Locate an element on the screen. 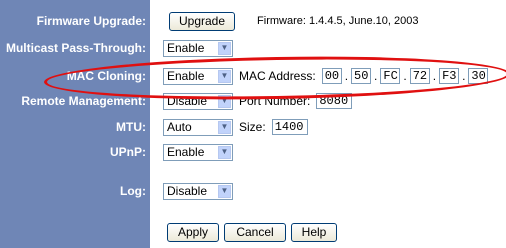 This screenshot has width=506, height=248. upnp-select: Enable ▼ is located at coordinates (198, 152).